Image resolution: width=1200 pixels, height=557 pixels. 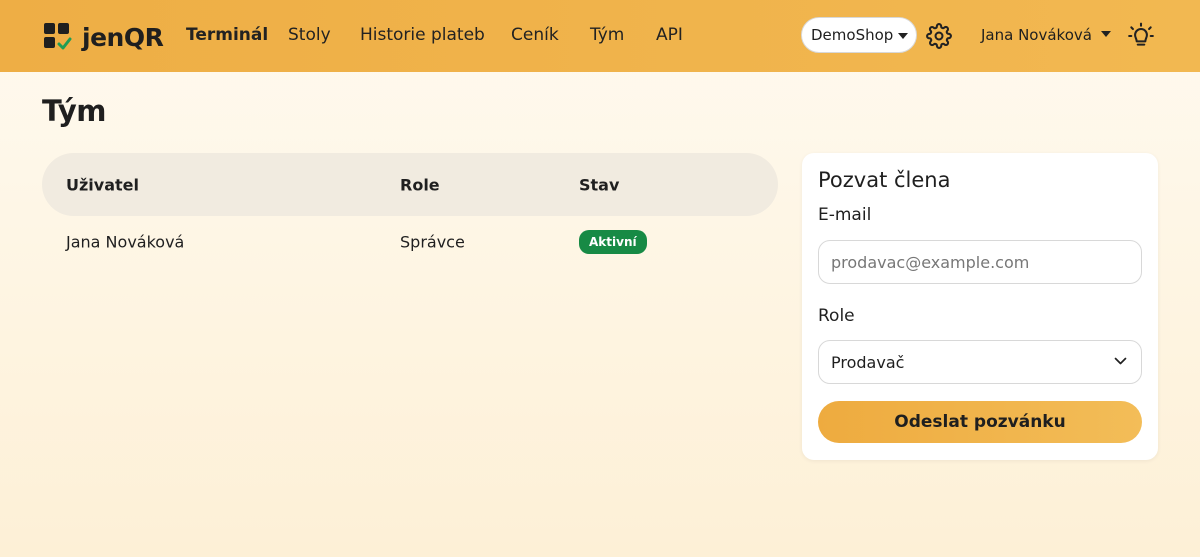 What do you see at coordinates (535, 35) in the screenshot?
I see `nav-item-cenik: Ceník` at bounding box center [535, 35].